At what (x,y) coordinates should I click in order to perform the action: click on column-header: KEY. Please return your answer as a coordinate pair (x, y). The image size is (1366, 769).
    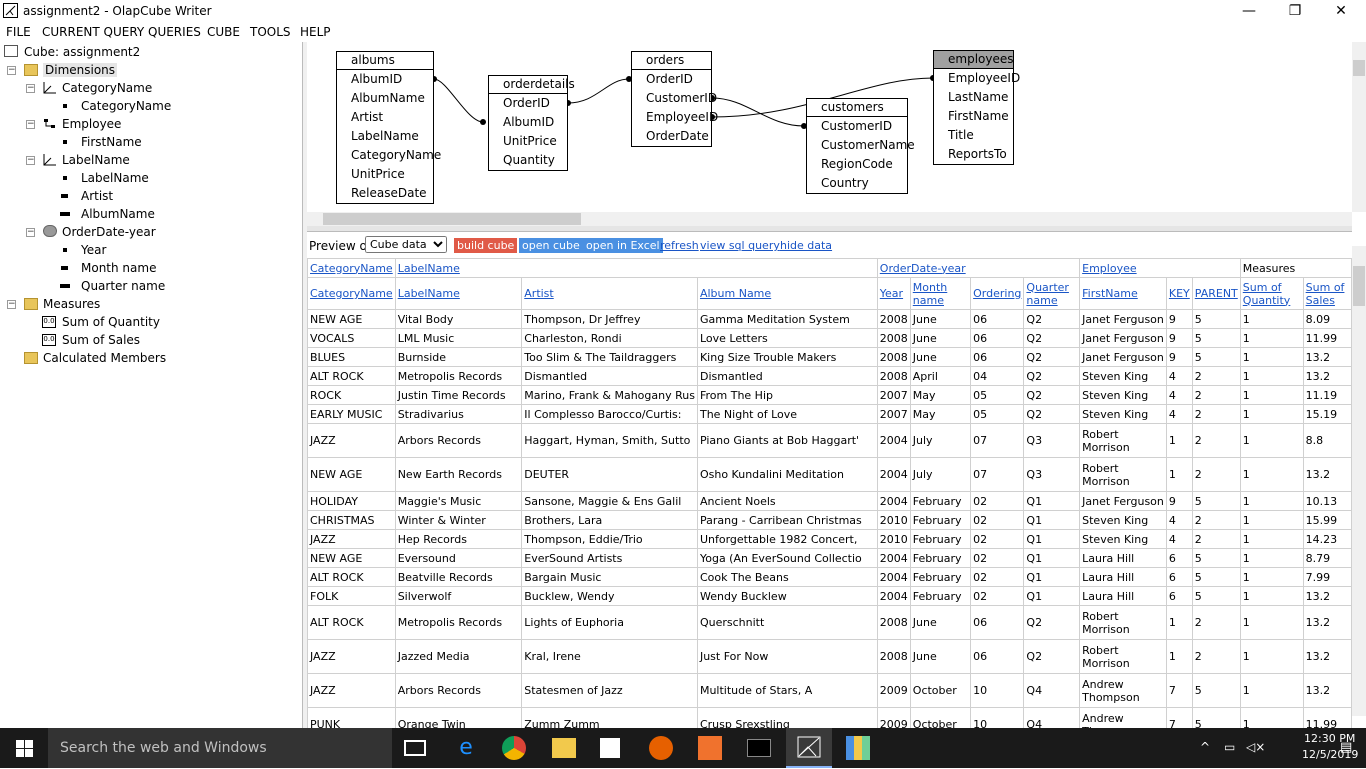
    Looking at the image, I should click on (1179, 293).